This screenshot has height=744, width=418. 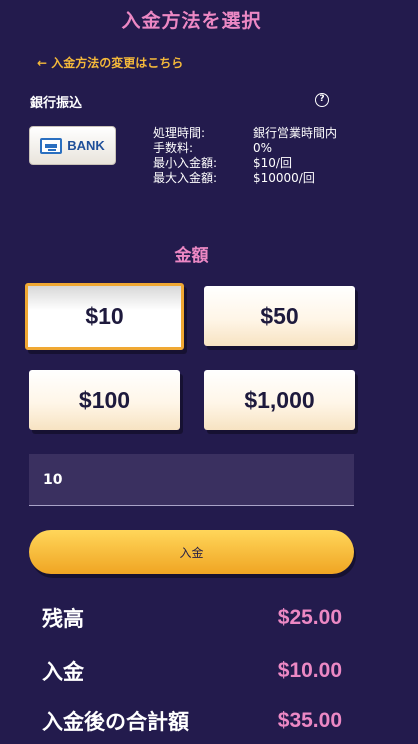 I want to click on summary-value: $10.00, so click(x=309, y=670).